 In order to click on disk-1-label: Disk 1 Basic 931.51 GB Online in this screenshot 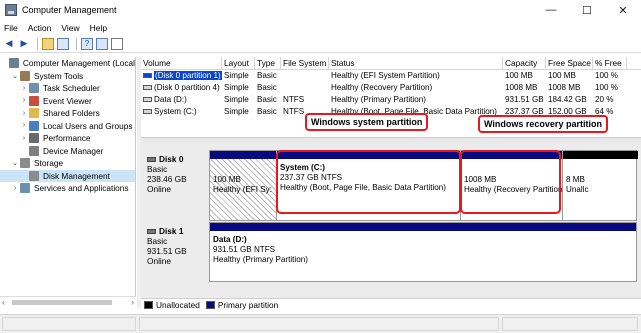, I will do `click(176, 246)`.